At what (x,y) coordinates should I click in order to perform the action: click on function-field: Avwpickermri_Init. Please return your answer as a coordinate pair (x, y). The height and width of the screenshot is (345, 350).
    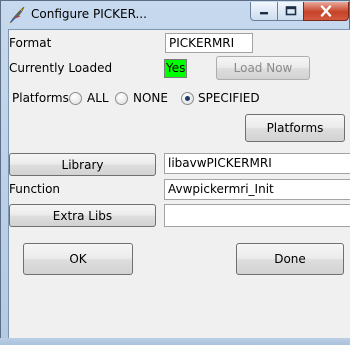
    Looking at the image, I should click on (257, 189).